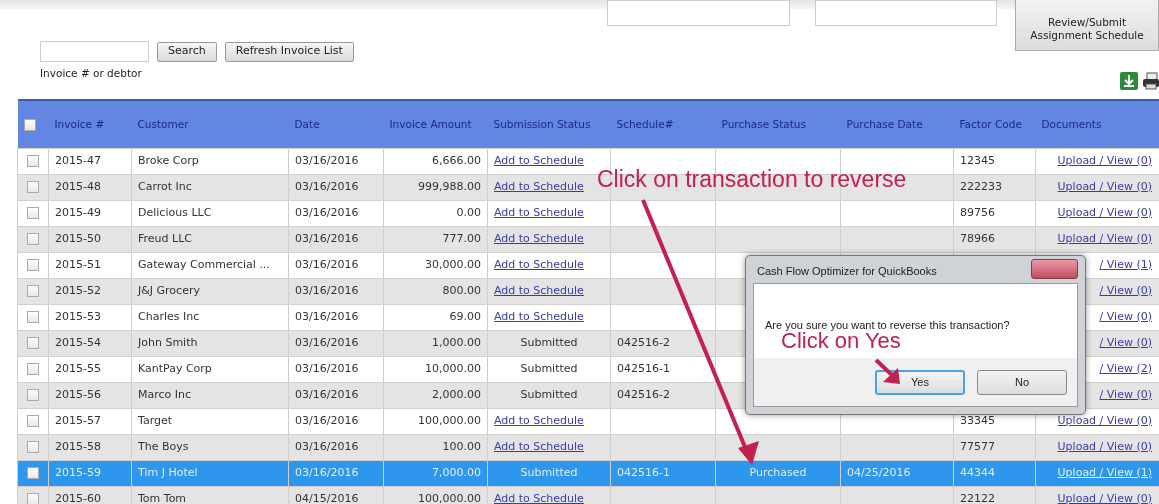 Image resolution: width=1159 pixels, height=504 pixels. What do you see at coordinates (78, 212) in the screenshot?
I see `table-cell: 2015-49` at bounding box center [78, 212].